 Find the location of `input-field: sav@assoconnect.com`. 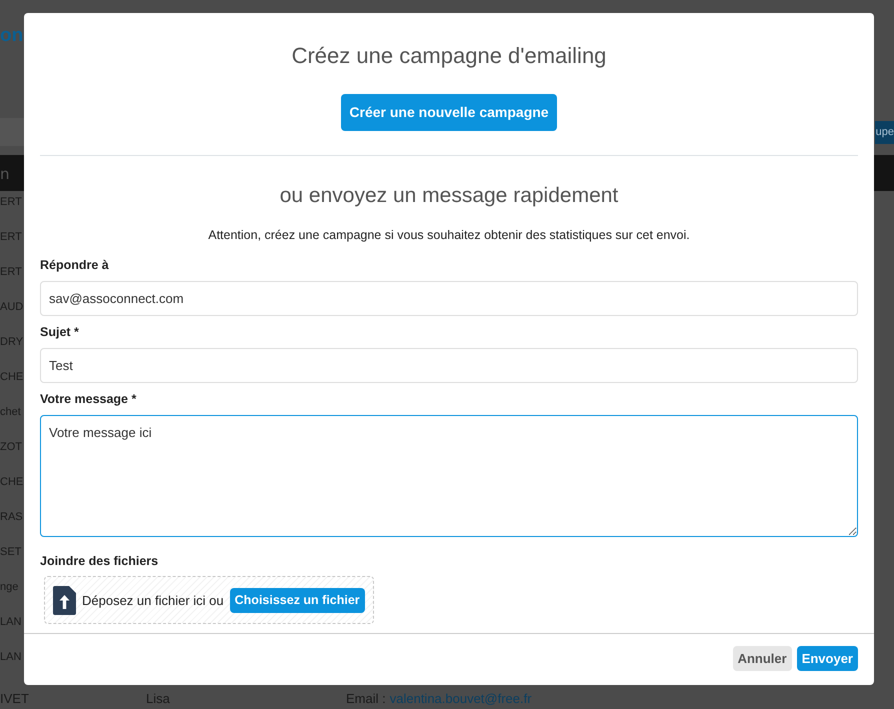

input-field: sav@assoconnect.com is located at coordinates (449, 298).